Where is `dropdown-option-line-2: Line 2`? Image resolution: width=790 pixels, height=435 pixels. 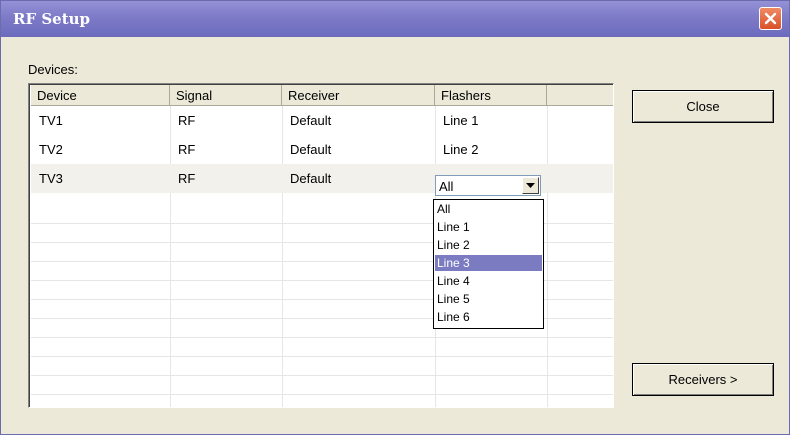
dropdown-option-line-2: Line 2 is located at coordinates (488, 245).